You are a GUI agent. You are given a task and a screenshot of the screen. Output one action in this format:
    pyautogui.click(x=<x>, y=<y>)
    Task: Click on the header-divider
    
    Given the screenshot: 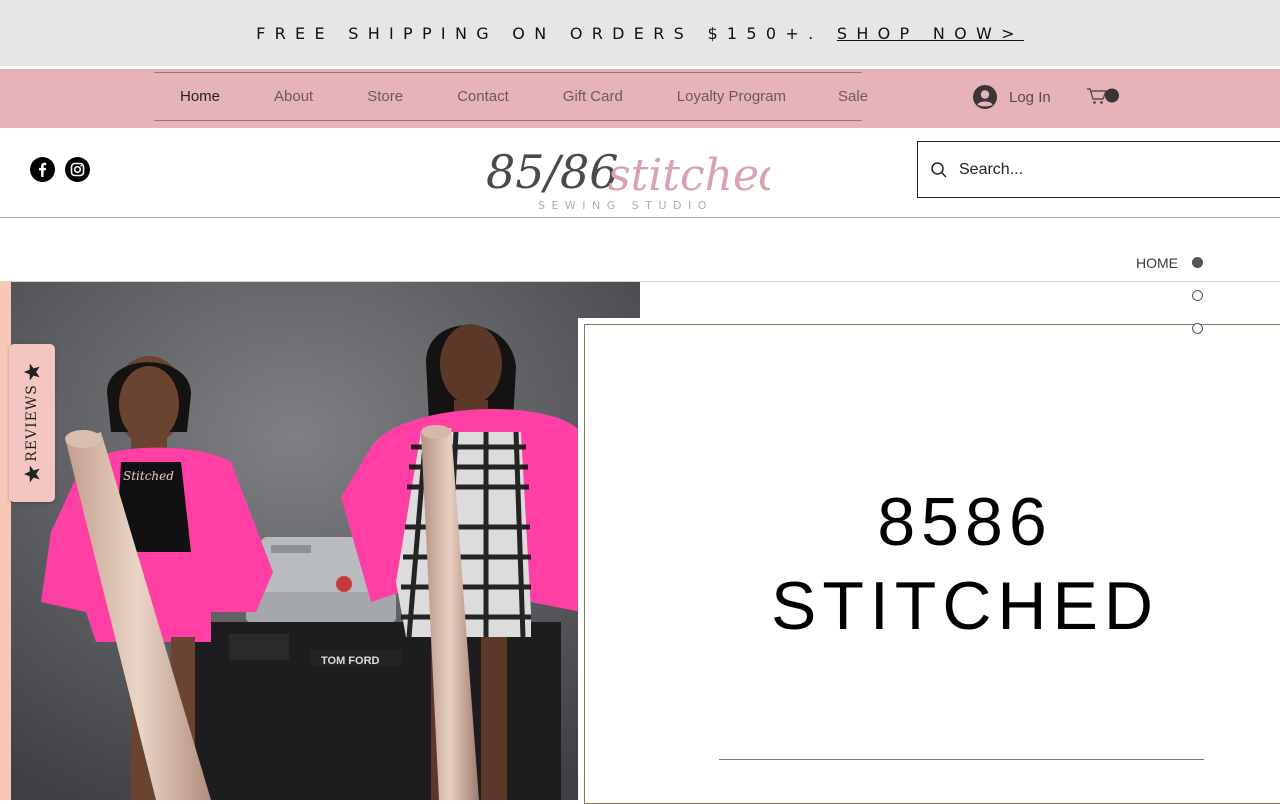 What is the action you would take?
    pyautogui.click(x=640, y=217)
    